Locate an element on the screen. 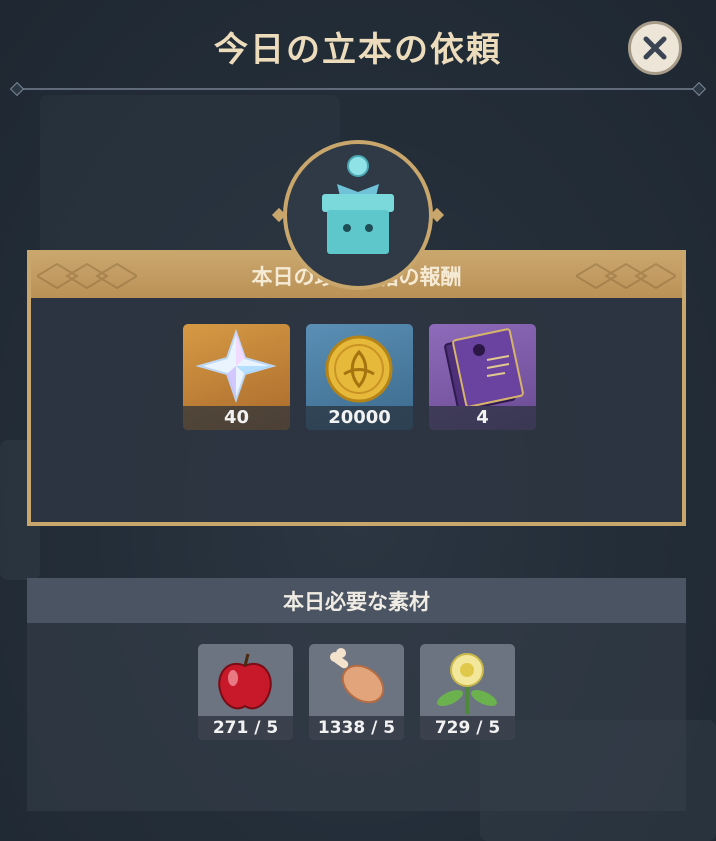 The height and width of the screenshot is (841, 716). material-item-raw-meat: 1338 / 5 is located at coordinates (356, 692).